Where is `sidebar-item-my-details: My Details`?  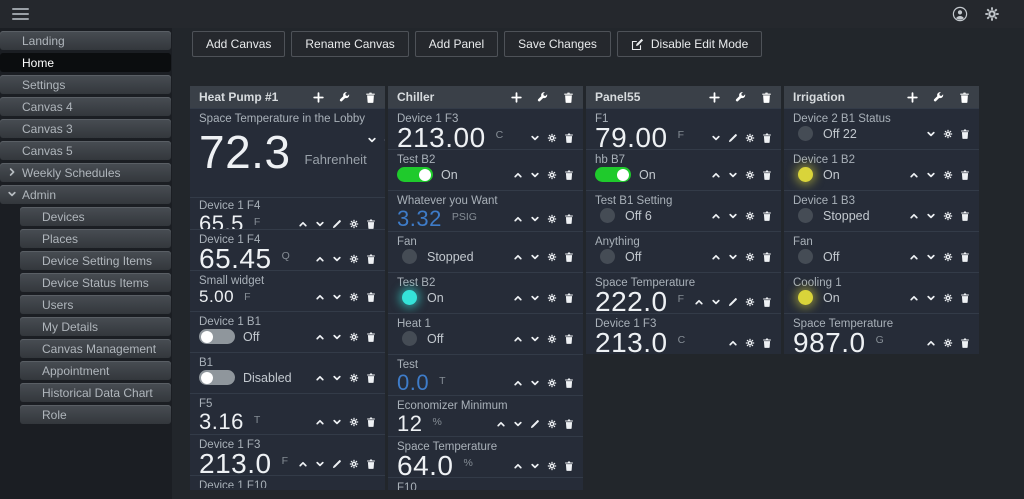
sidebar-item-my-details: My Details is located at coordinates (95, 326).